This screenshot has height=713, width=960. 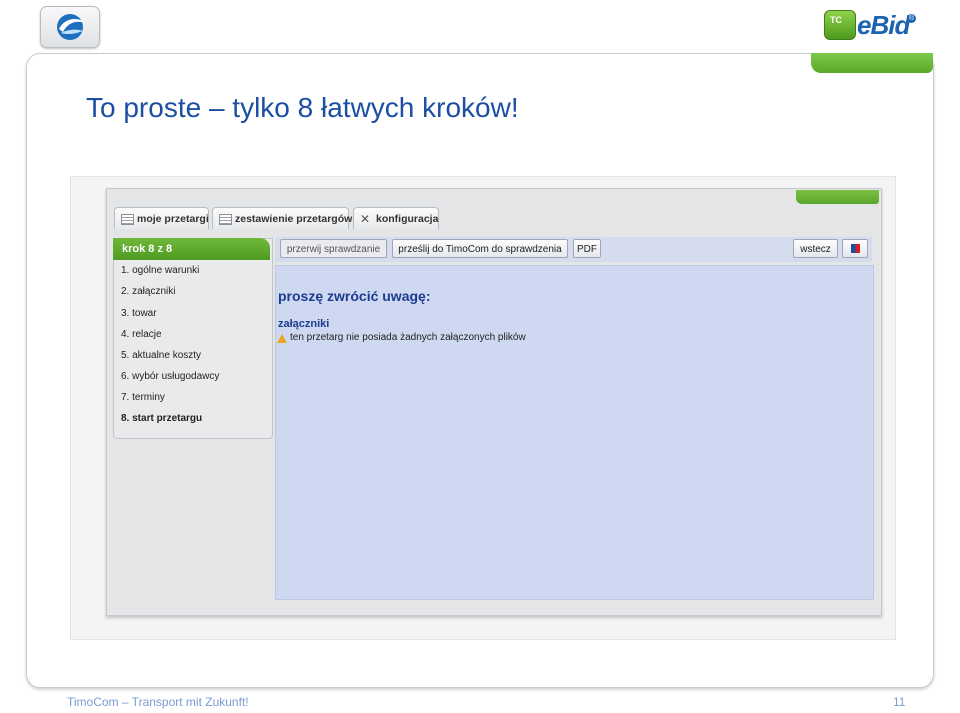 I want to click on page-number: 11, so click(x=899, y=702).